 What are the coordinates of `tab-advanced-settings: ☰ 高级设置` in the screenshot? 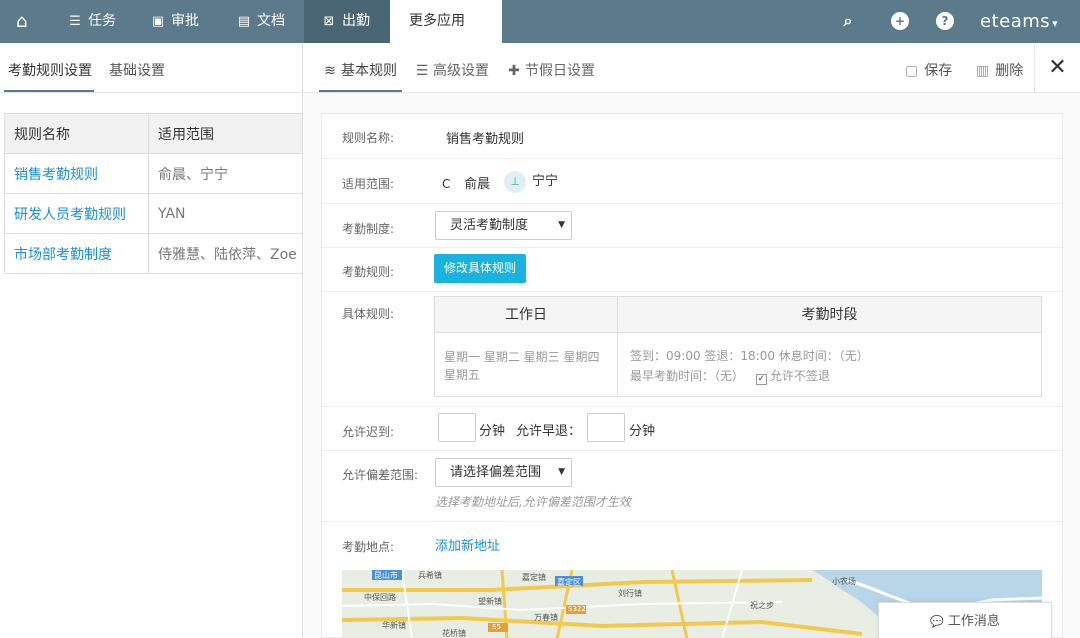 It's located at (452, 70).